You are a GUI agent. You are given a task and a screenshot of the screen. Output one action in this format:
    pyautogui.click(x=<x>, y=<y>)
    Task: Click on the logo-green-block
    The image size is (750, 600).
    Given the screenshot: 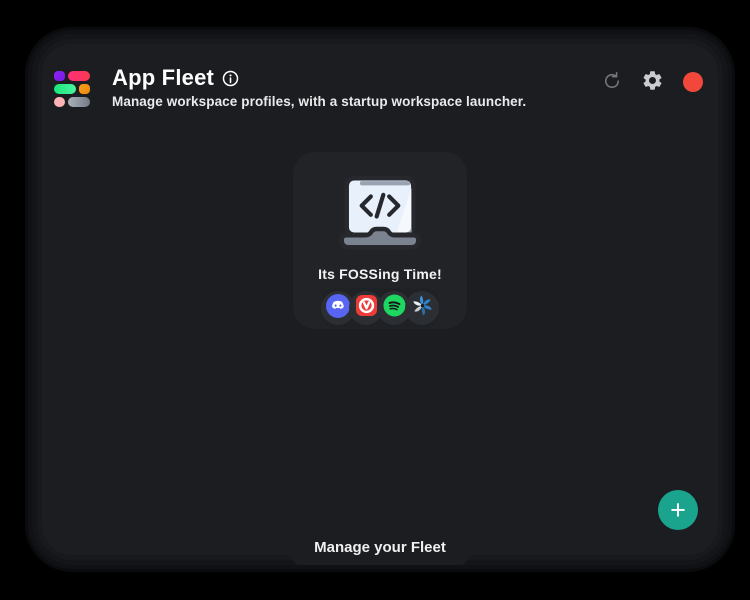 What is the action you would take?
    pyautogui.click(x=65, y=89)
    